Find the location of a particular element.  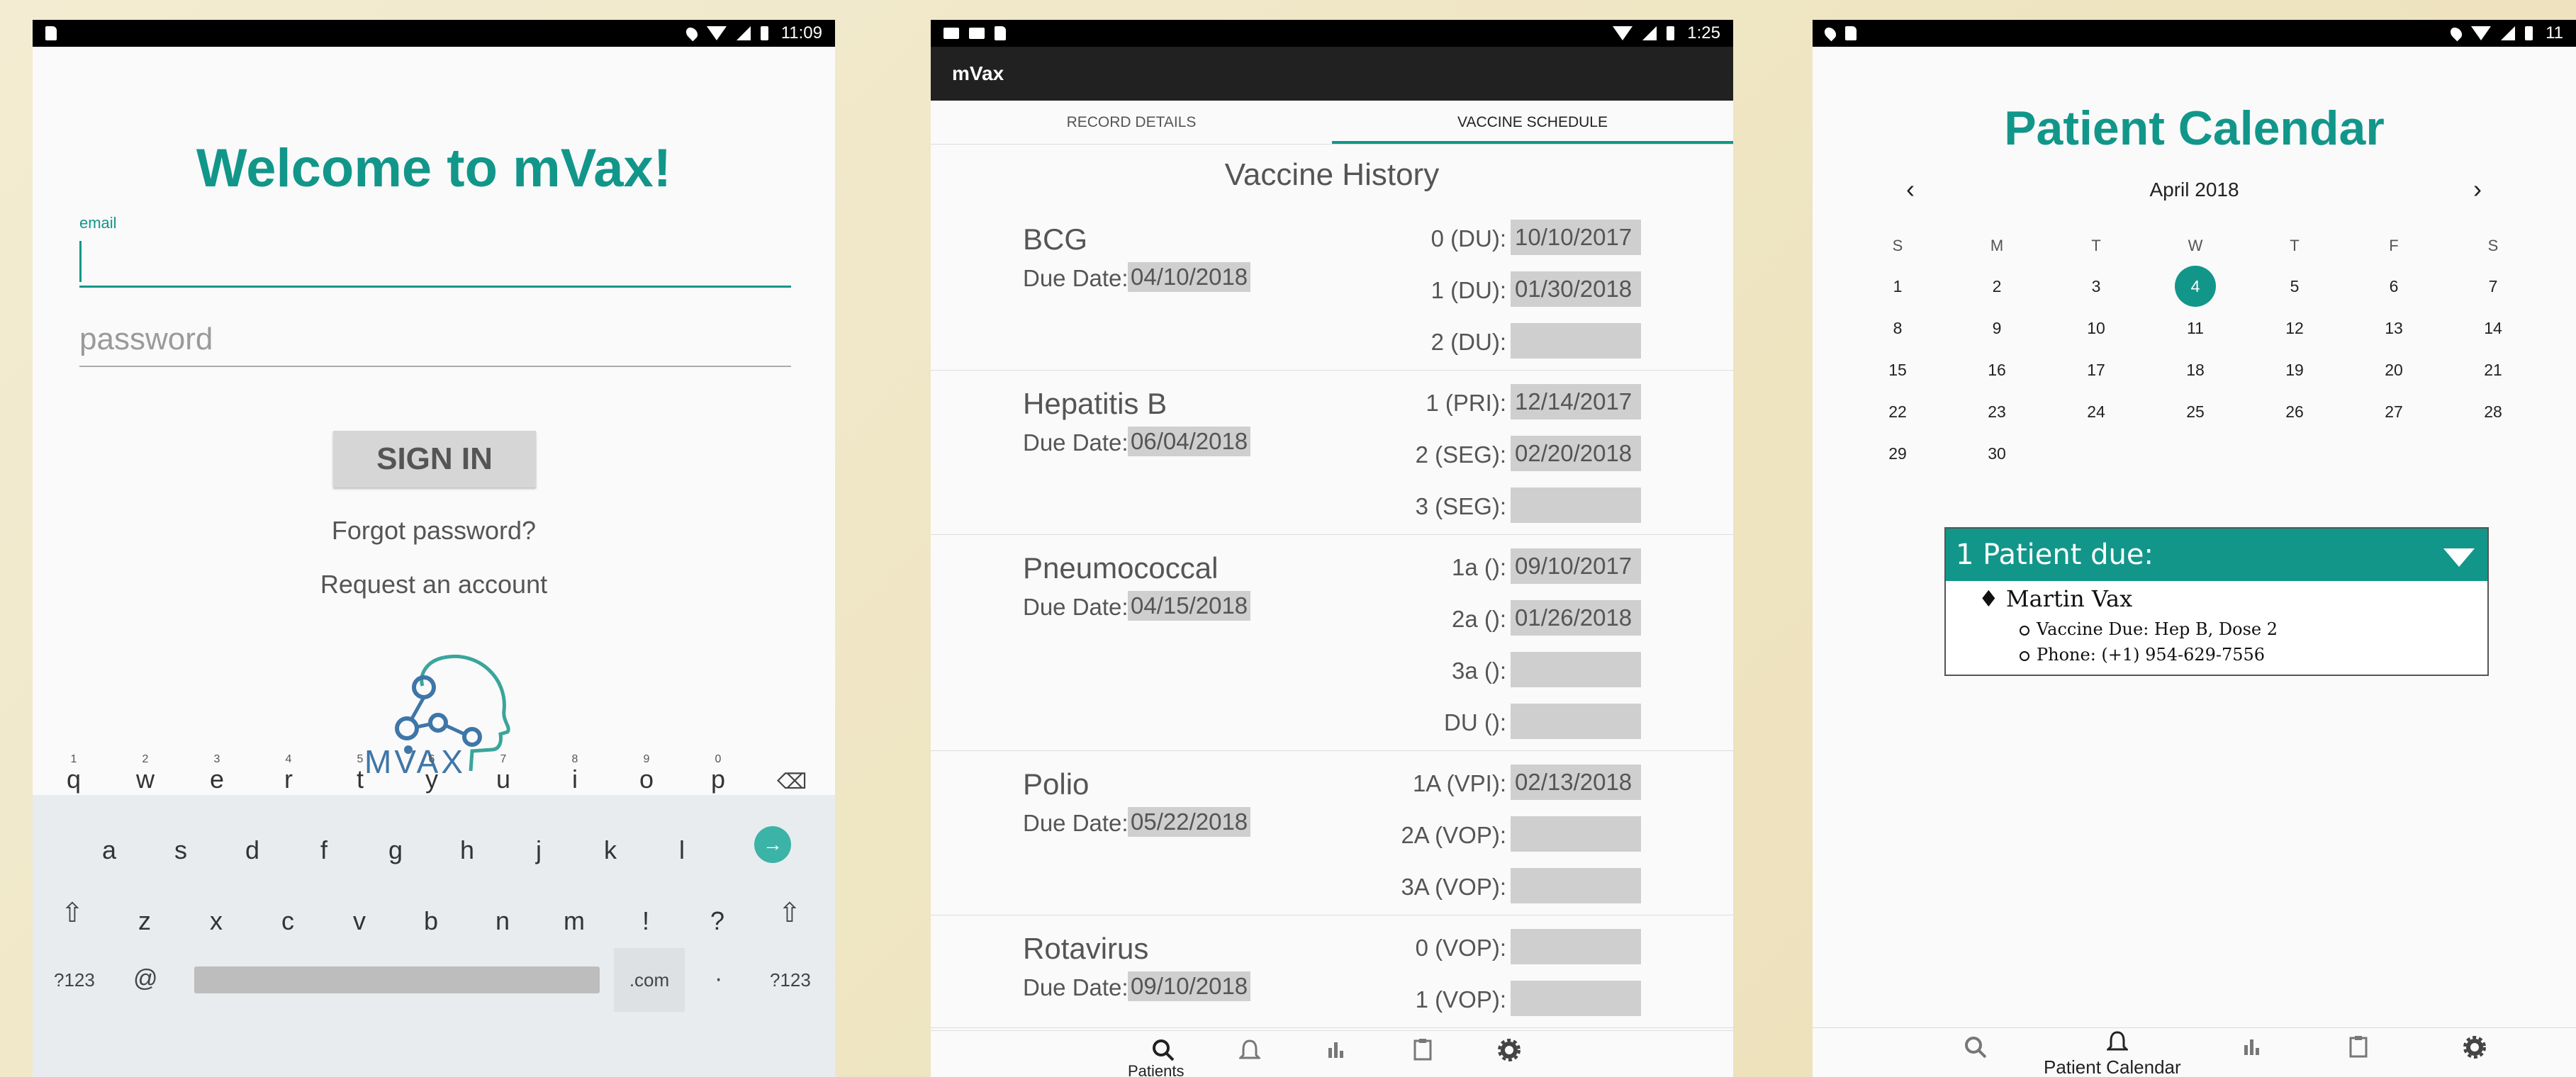

next-key-icon is located at coordinates (772, 845).